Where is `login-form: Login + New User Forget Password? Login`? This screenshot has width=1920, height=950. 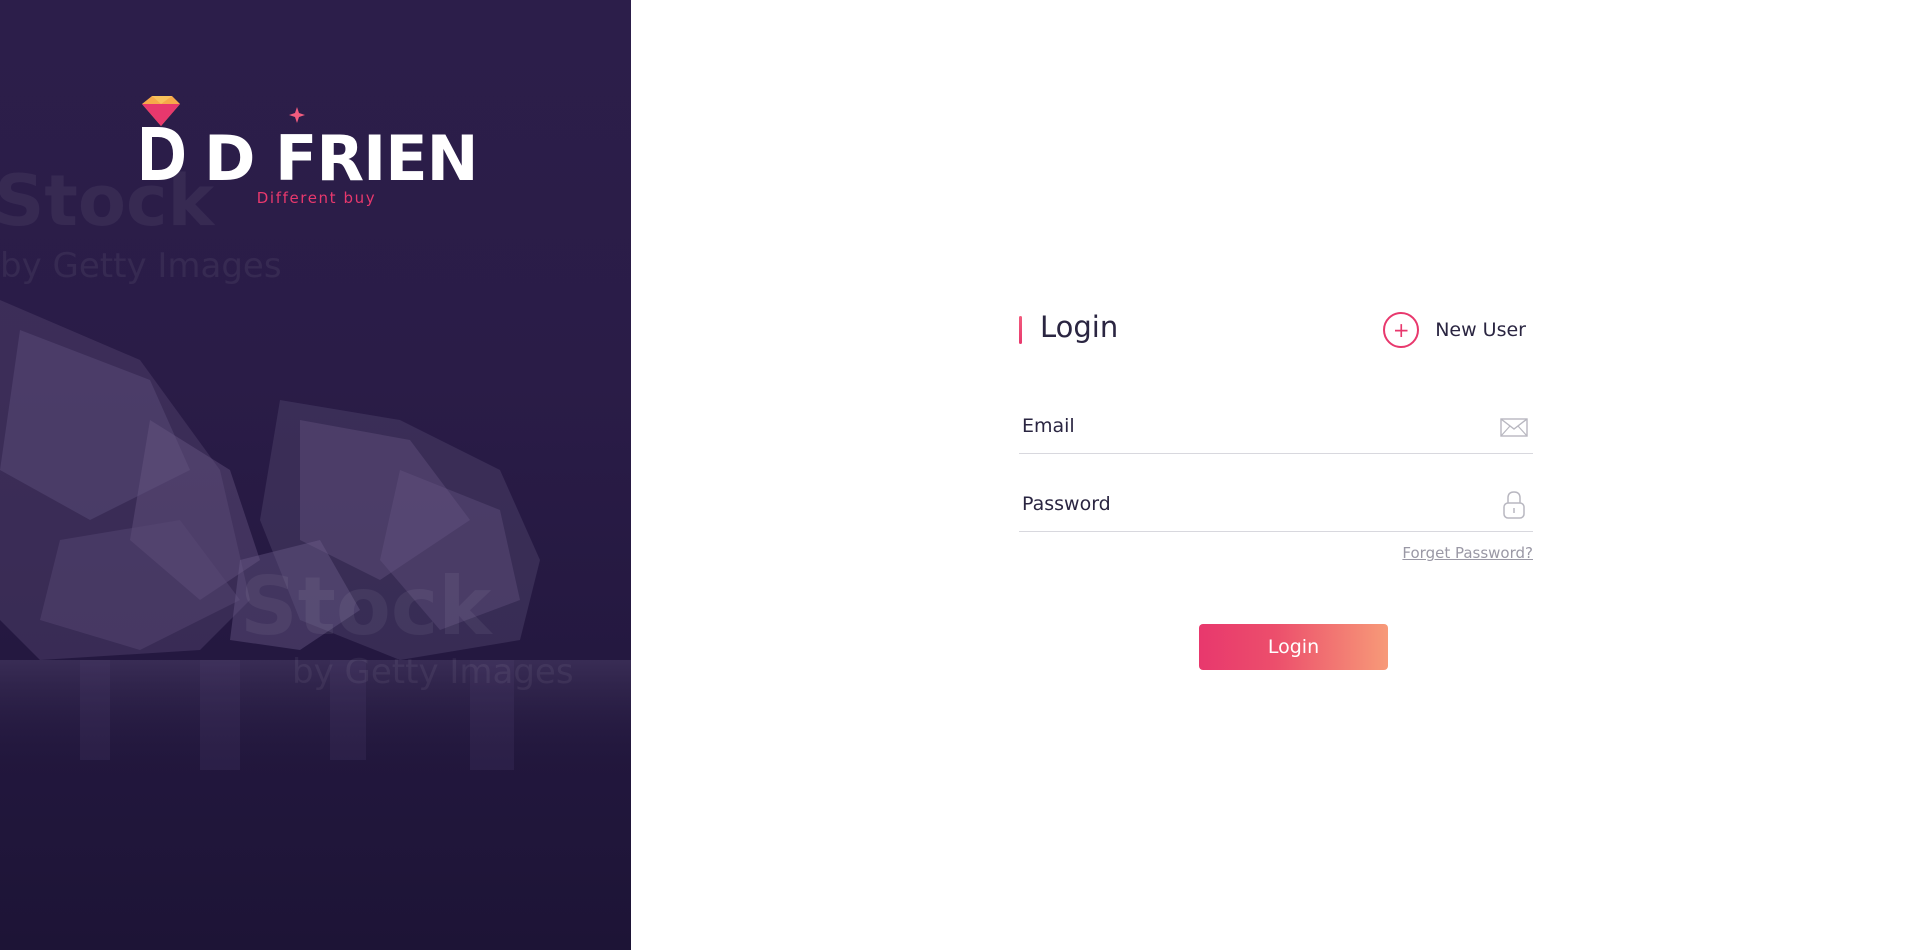 login-form: Login + New User Forget Password? Login is located at coordinates (1276, 494).